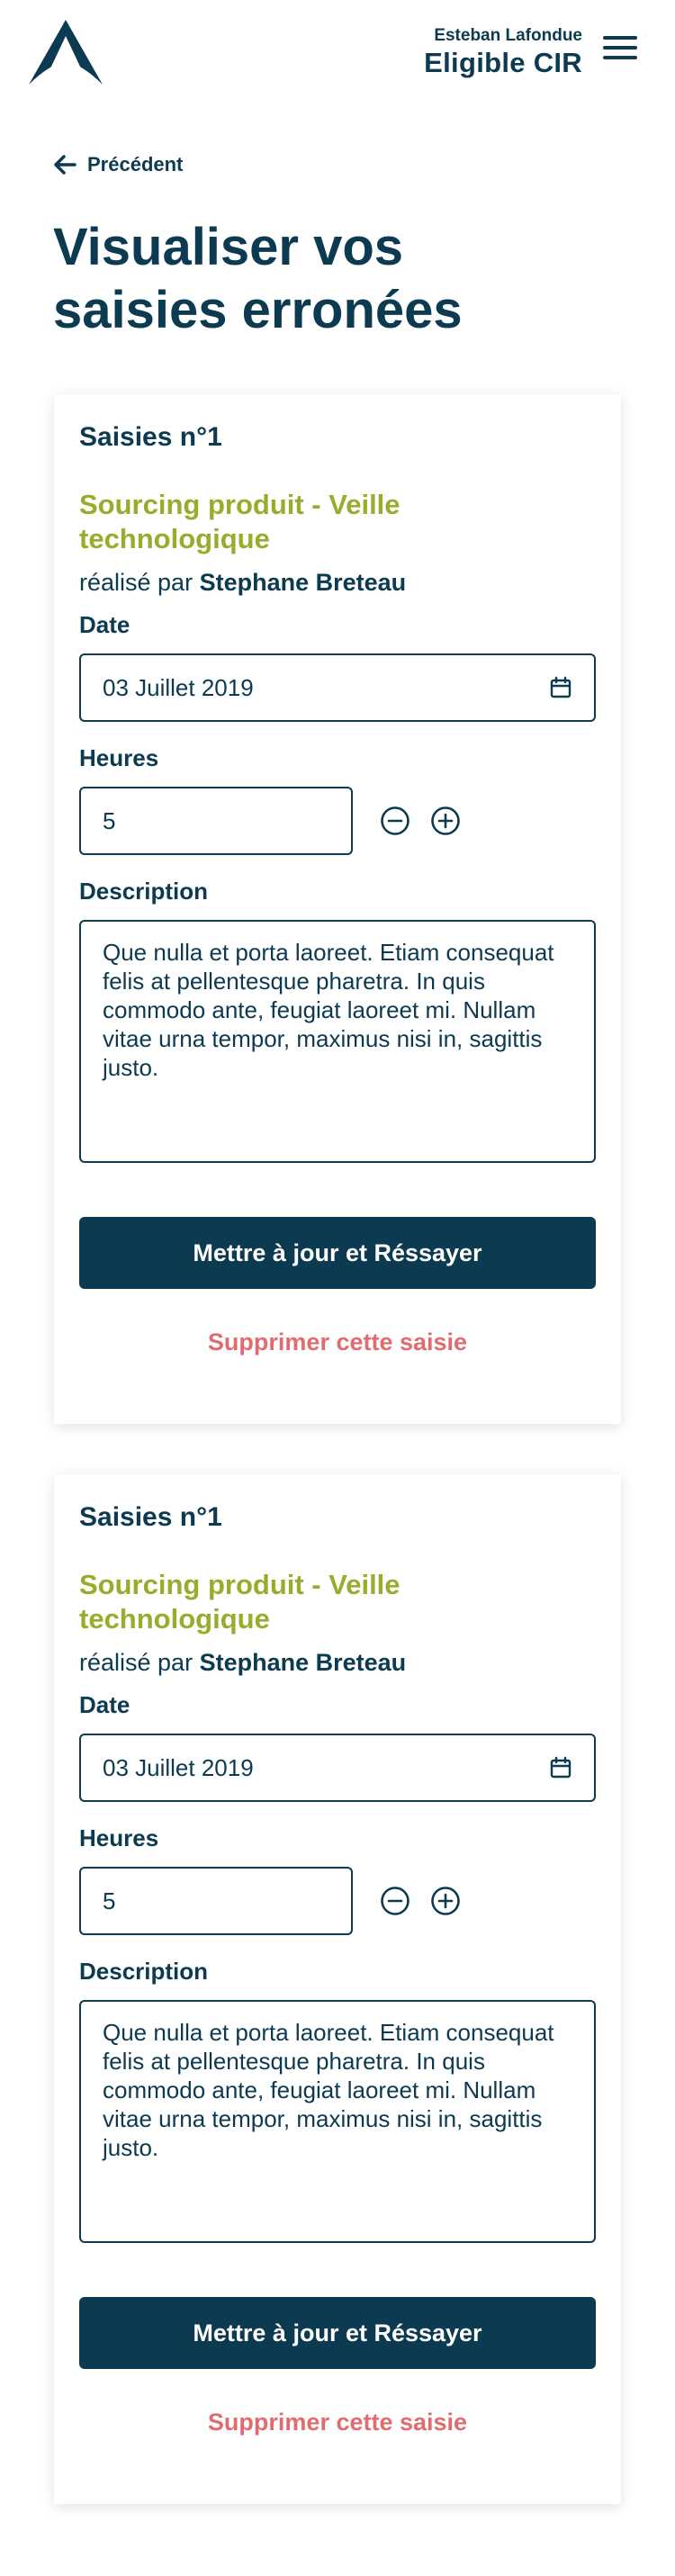 The image size is (675, 2576). I want to click on page-title: Visualiser vos saisies erronées, so click(258, 278).